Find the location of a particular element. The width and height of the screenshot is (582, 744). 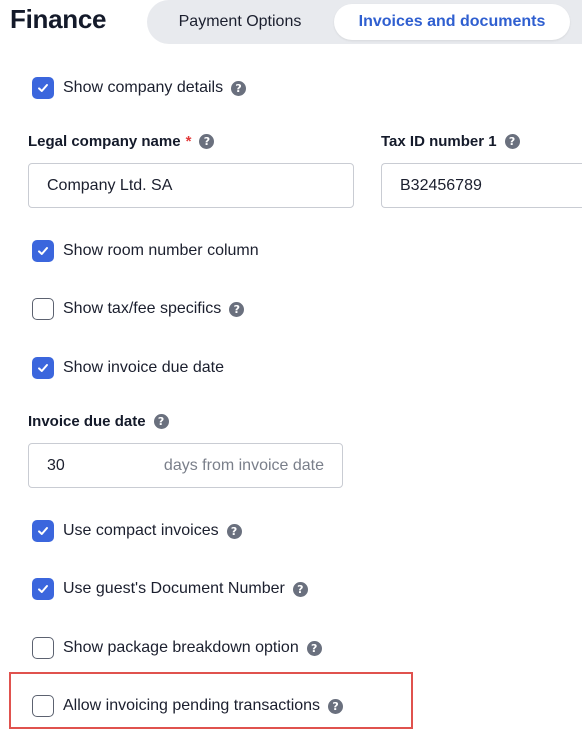

tax-id-1-label: Tax ID number 1 ? is located at coordinates (450, 141).